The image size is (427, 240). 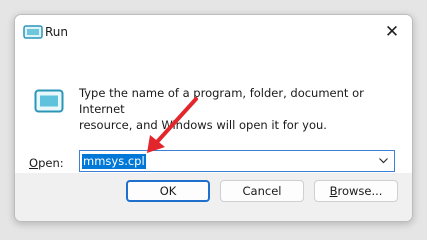 What do you see at coordinates (168, 191) in the screenshot?
I see `ok-button: OK` at bounding box center [168, 191].